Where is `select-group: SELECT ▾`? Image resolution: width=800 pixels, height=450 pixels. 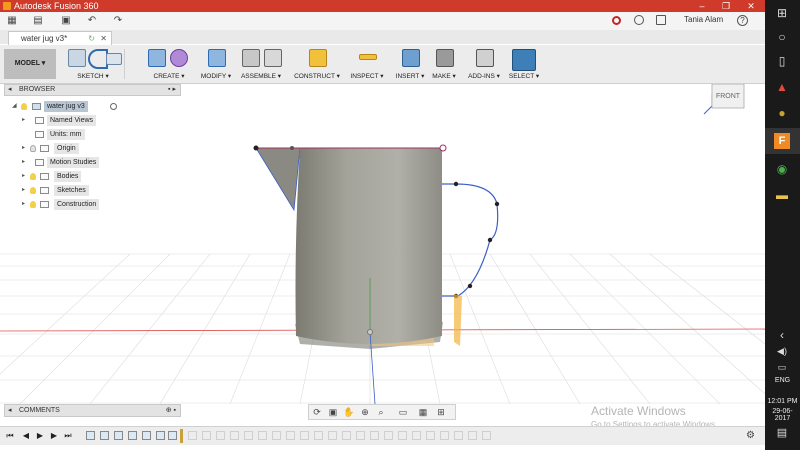
select-group: SELECT ▾ is located at coordinates (524, 64).